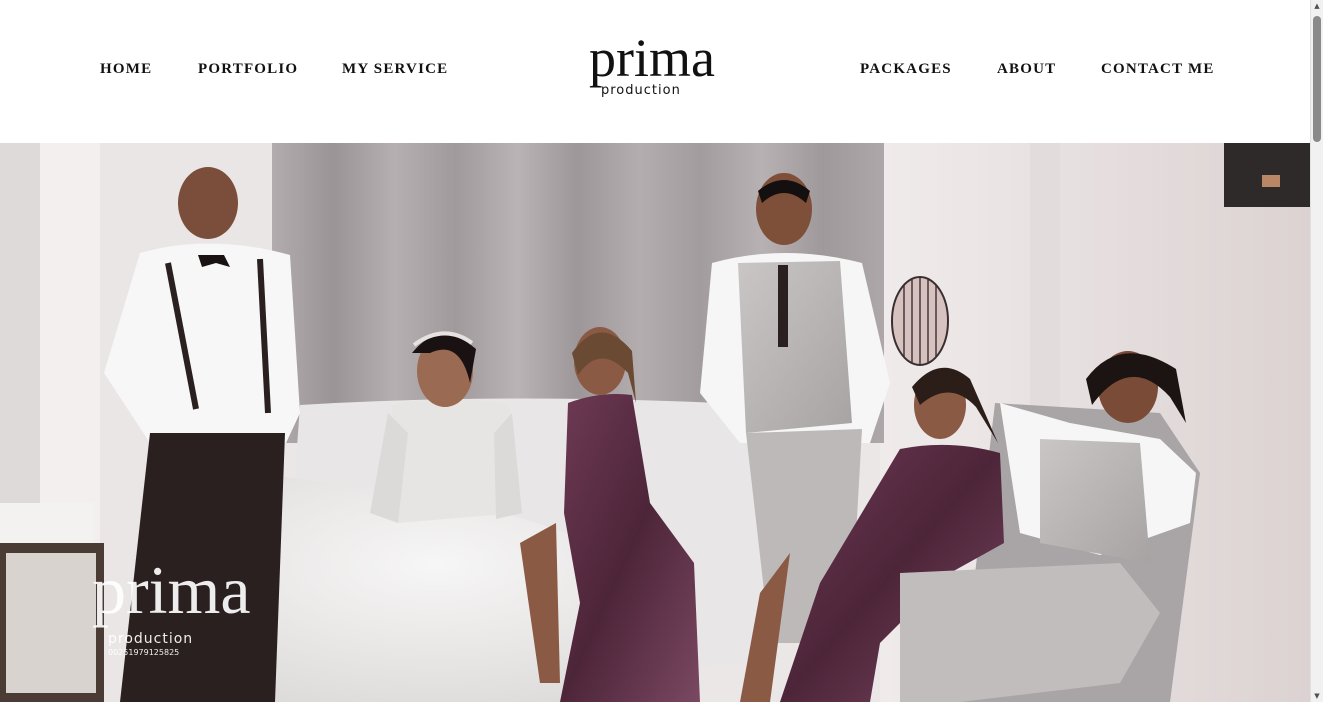 This screenshot has width=1323, height=702. Describe the element at coordinates (641, 90) in the screenshot. I see `logo-sub: production` at that location.